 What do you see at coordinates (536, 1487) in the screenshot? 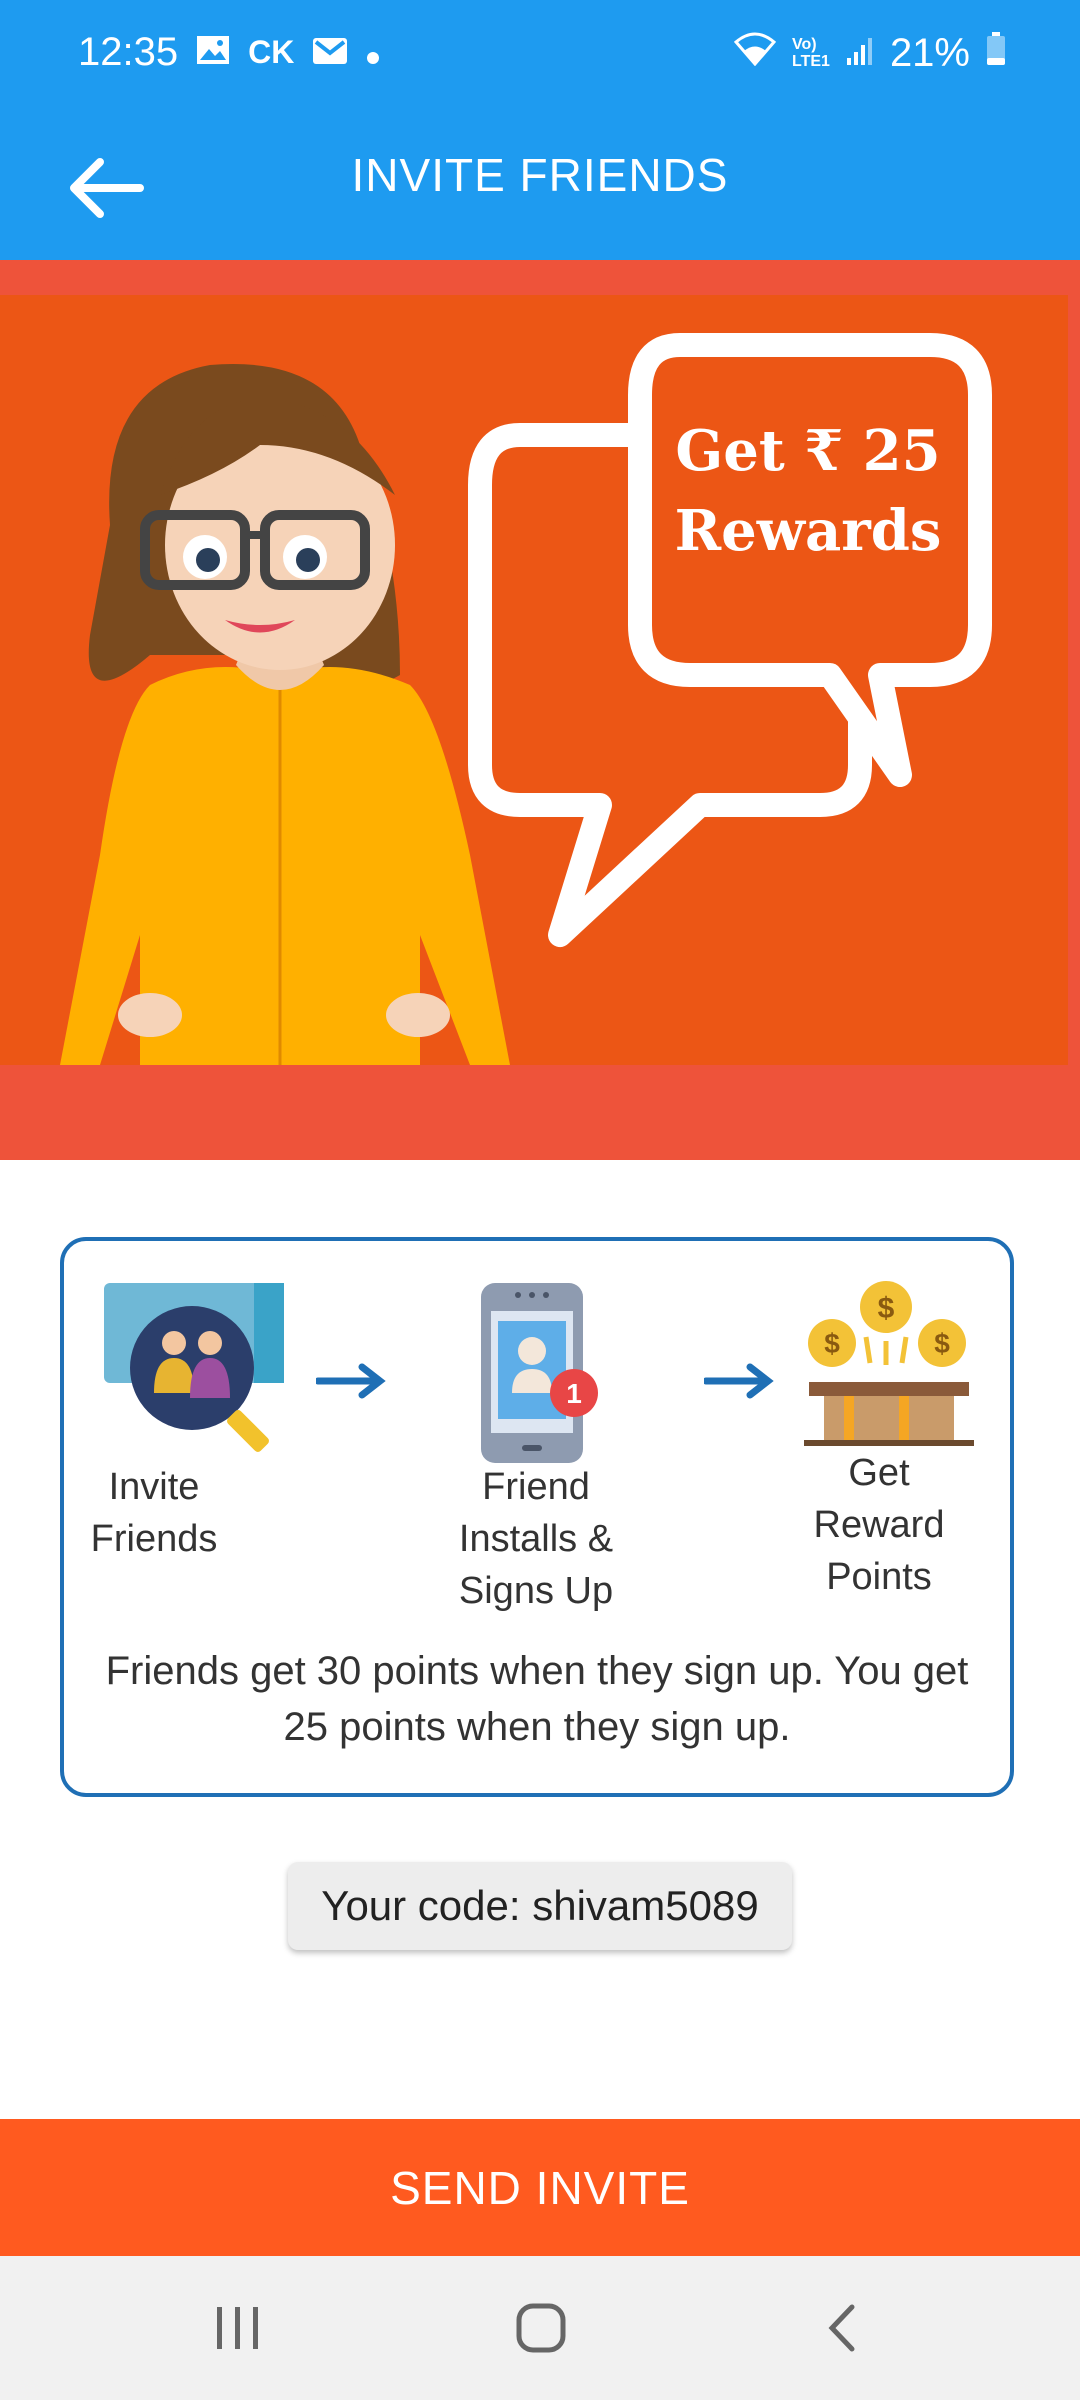
I see `step-label: Friend` at bounding box center [536, 1487].